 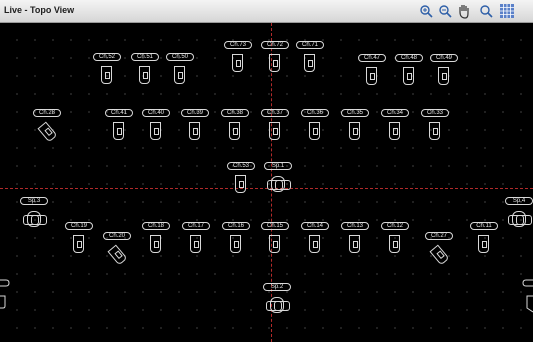 What do you see at coordinates (409, 58) in the screenshot?
I see `device-label: Ch.48` at bounding box center [409, 58].